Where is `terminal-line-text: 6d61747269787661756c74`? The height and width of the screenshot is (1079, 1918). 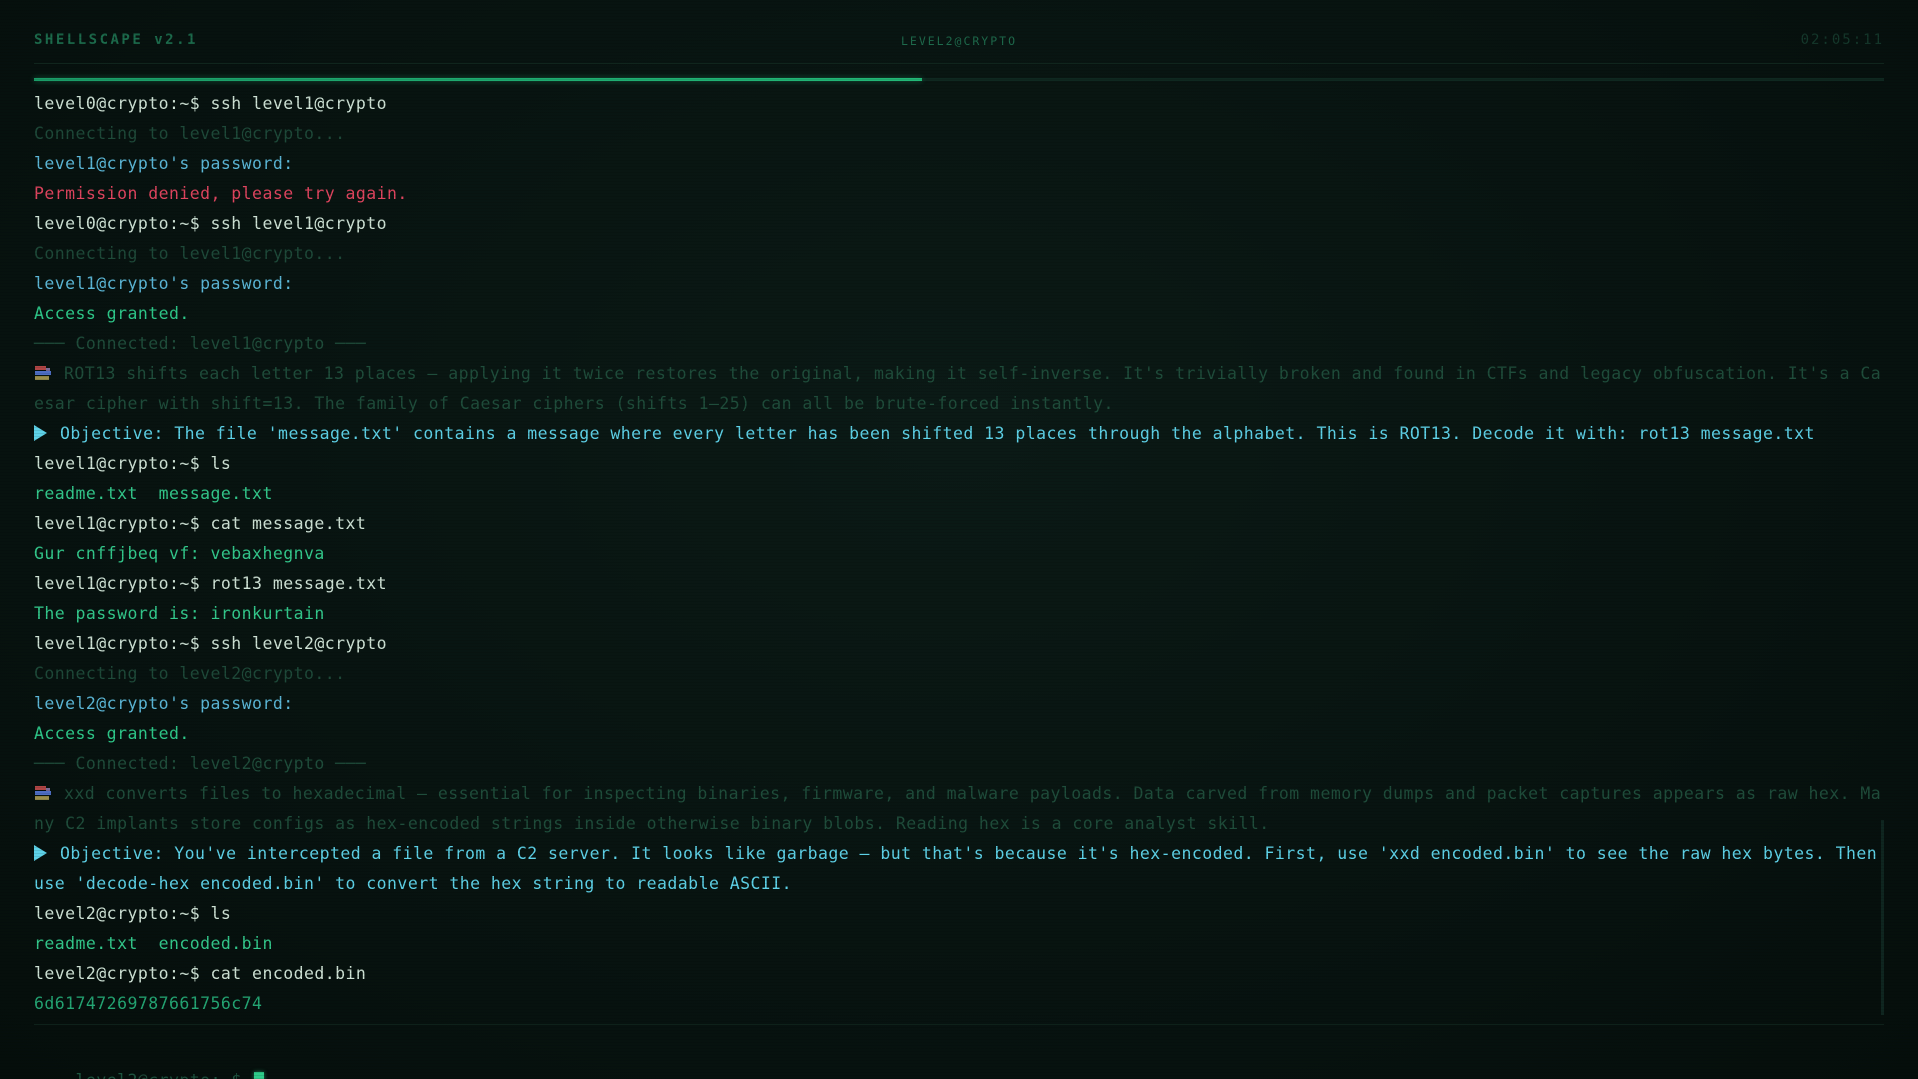 terminal-line-text: 6d61747269787661756c74 is located at coordinates (148, 1003).